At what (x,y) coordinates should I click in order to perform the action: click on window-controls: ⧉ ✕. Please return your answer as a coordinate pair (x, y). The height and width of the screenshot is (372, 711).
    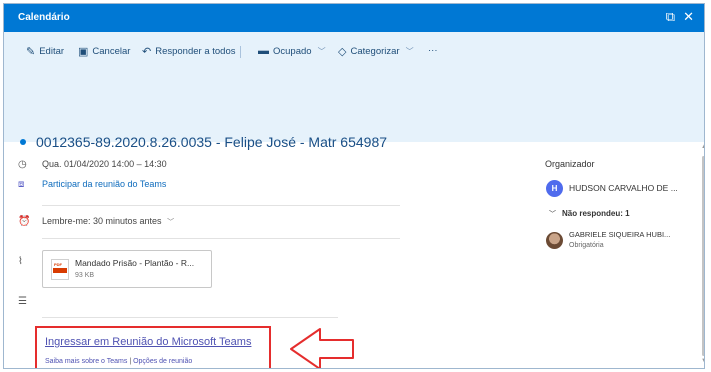
    Looking at the image, I should click on (680, 17).